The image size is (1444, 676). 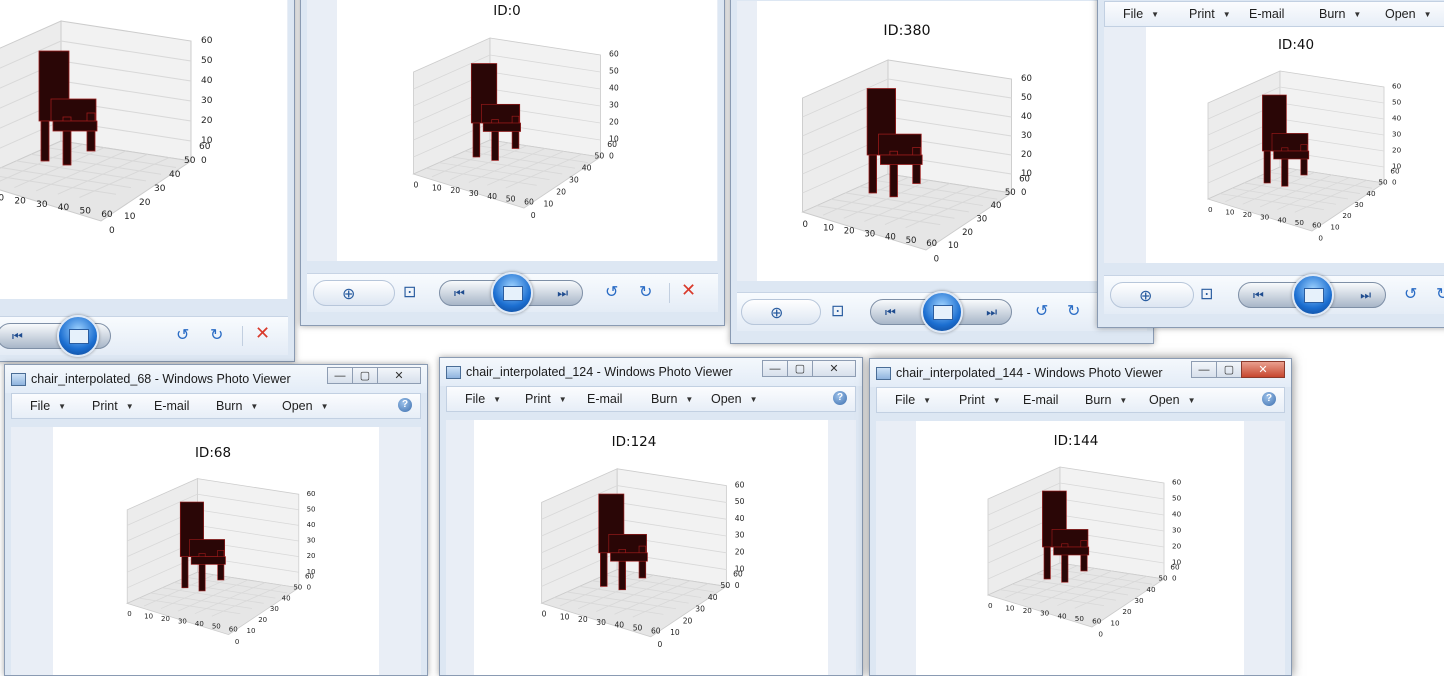 I want to click on y-tick-label: 20, so click(x=262, y=619).